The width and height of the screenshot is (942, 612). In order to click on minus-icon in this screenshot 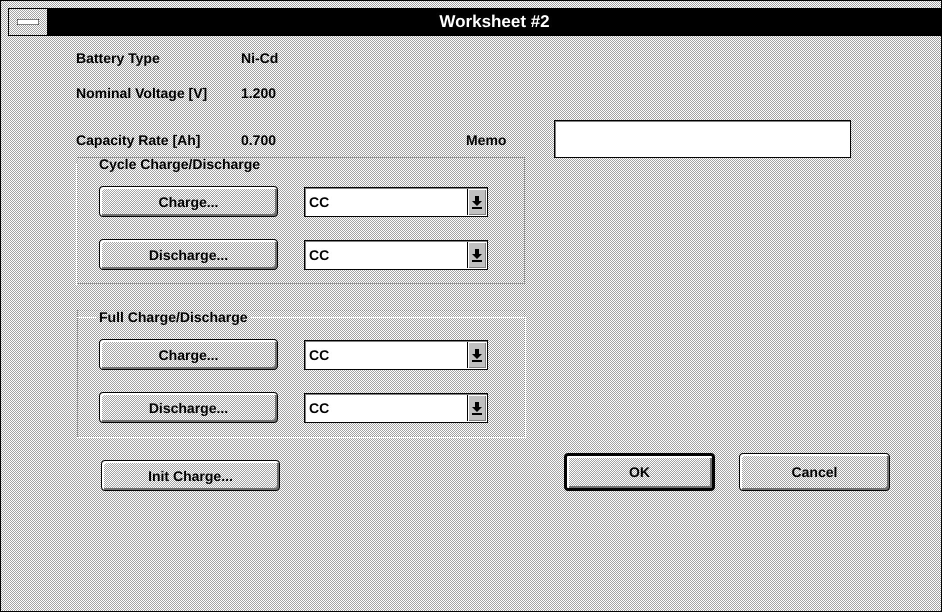, I will do `click(28, 22)`.